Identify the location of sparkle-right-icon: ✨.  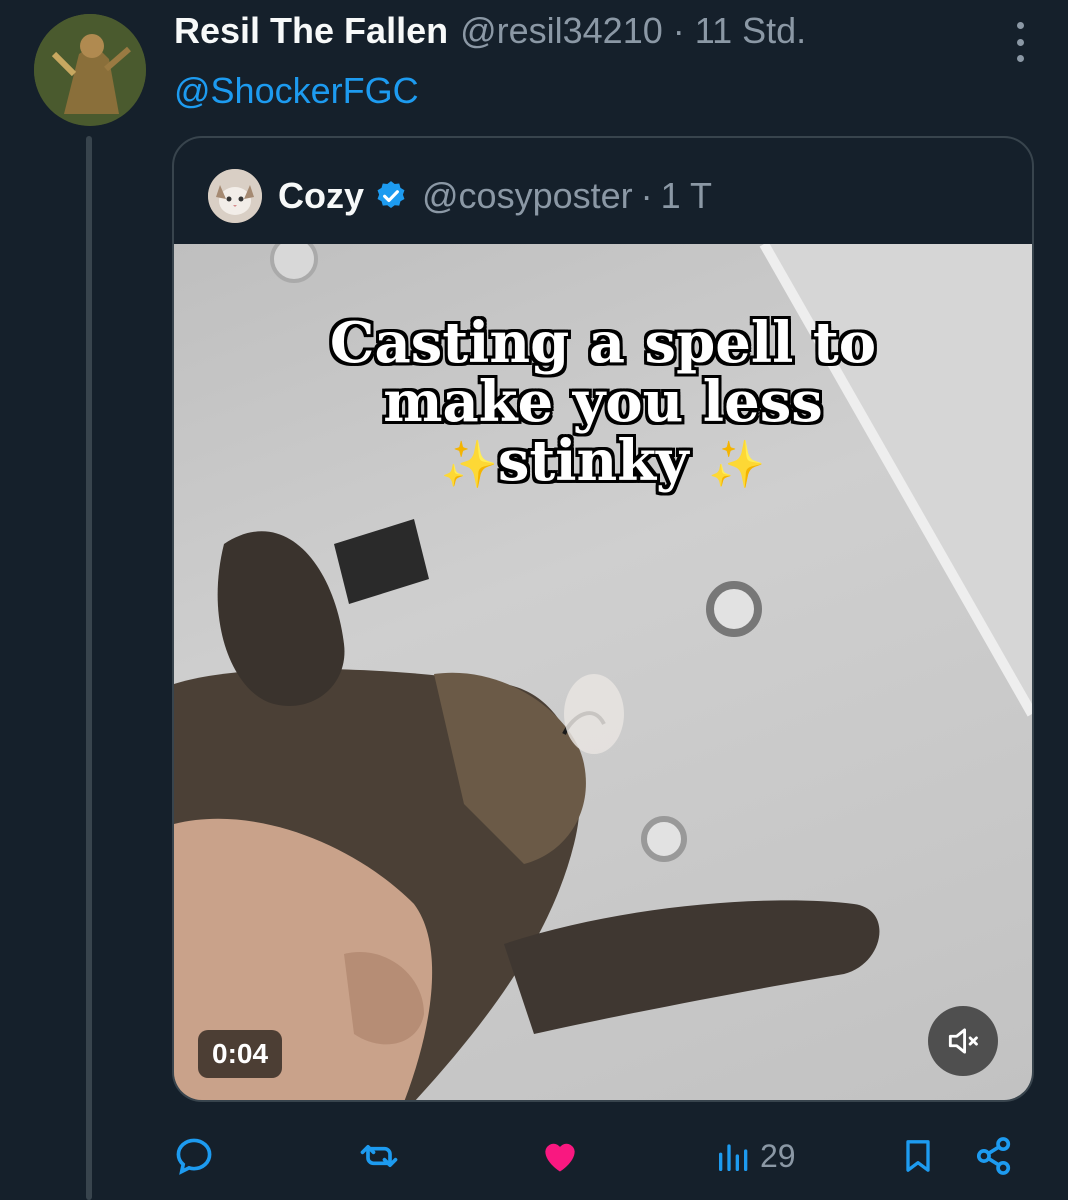
(737, 463).